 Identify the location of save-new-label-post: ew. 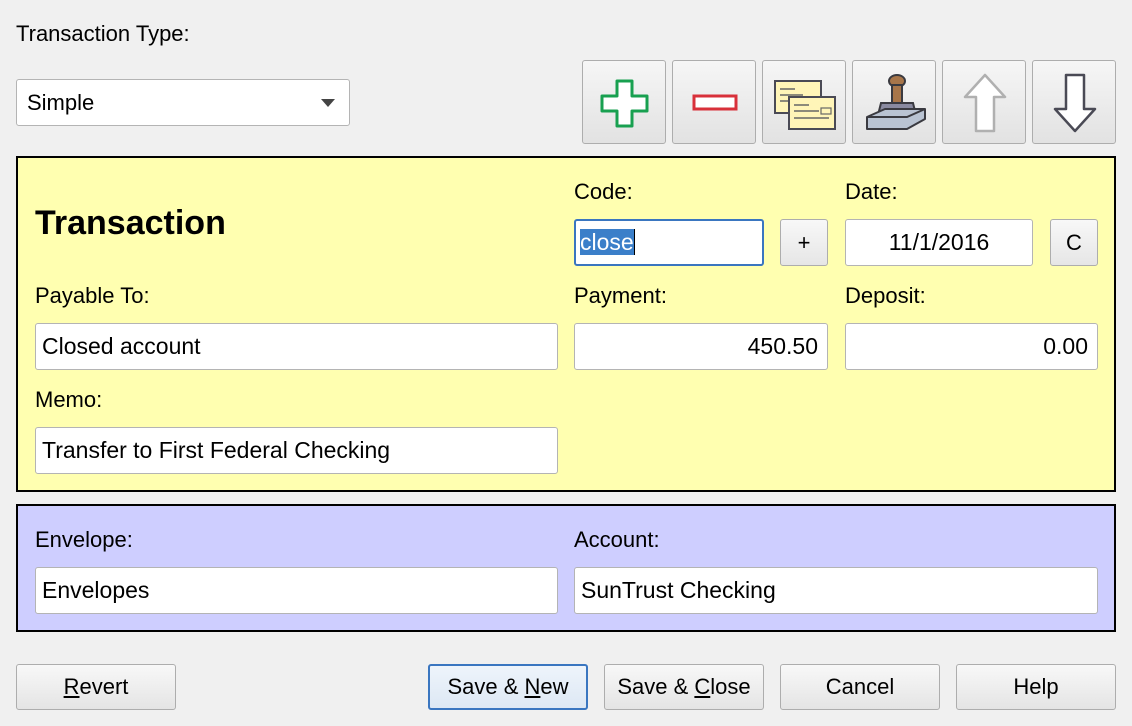
(554, 686).